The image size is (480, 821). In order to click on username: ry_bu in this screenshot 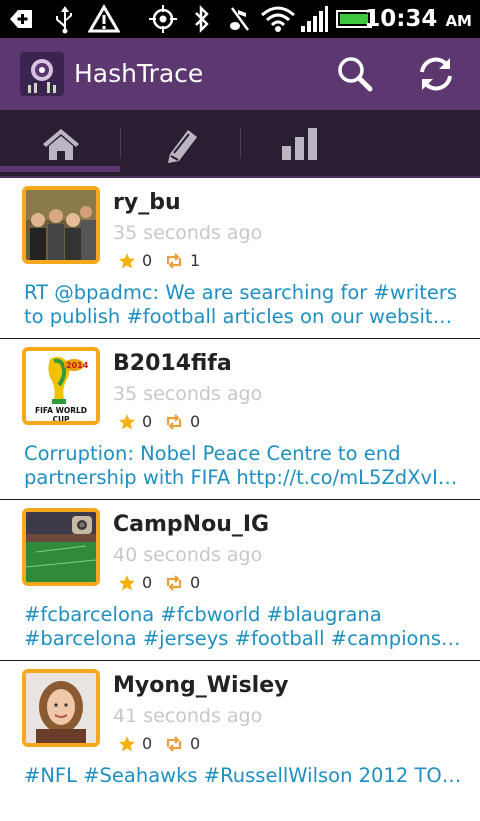, I will do `click(147, 202)`.